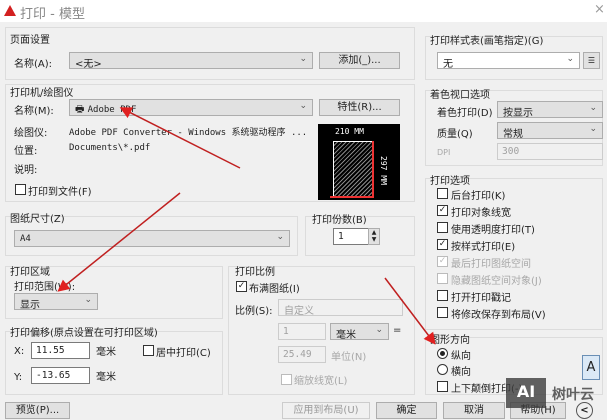 This screenshot has height=420, width=607. What do you see at coordinates (410, 311) in the screenshot?
I see `arrow-to-orientation` at bounding box center [410, 311].